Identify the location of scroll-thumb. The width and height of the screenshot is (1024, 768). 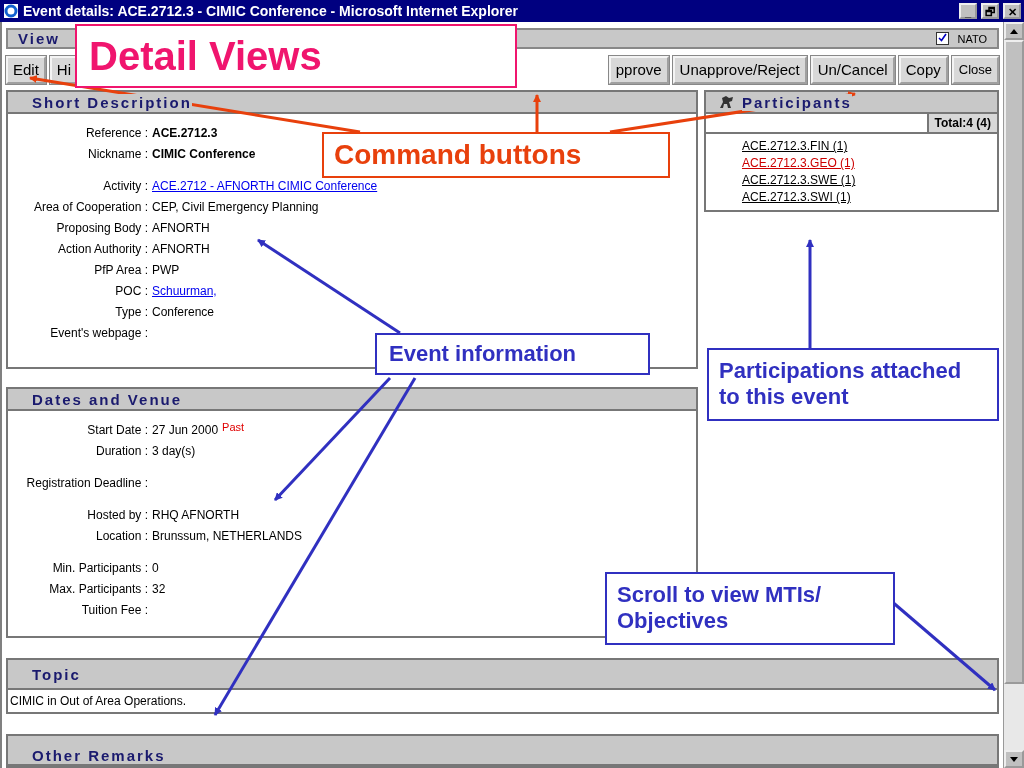
(1014, 362).